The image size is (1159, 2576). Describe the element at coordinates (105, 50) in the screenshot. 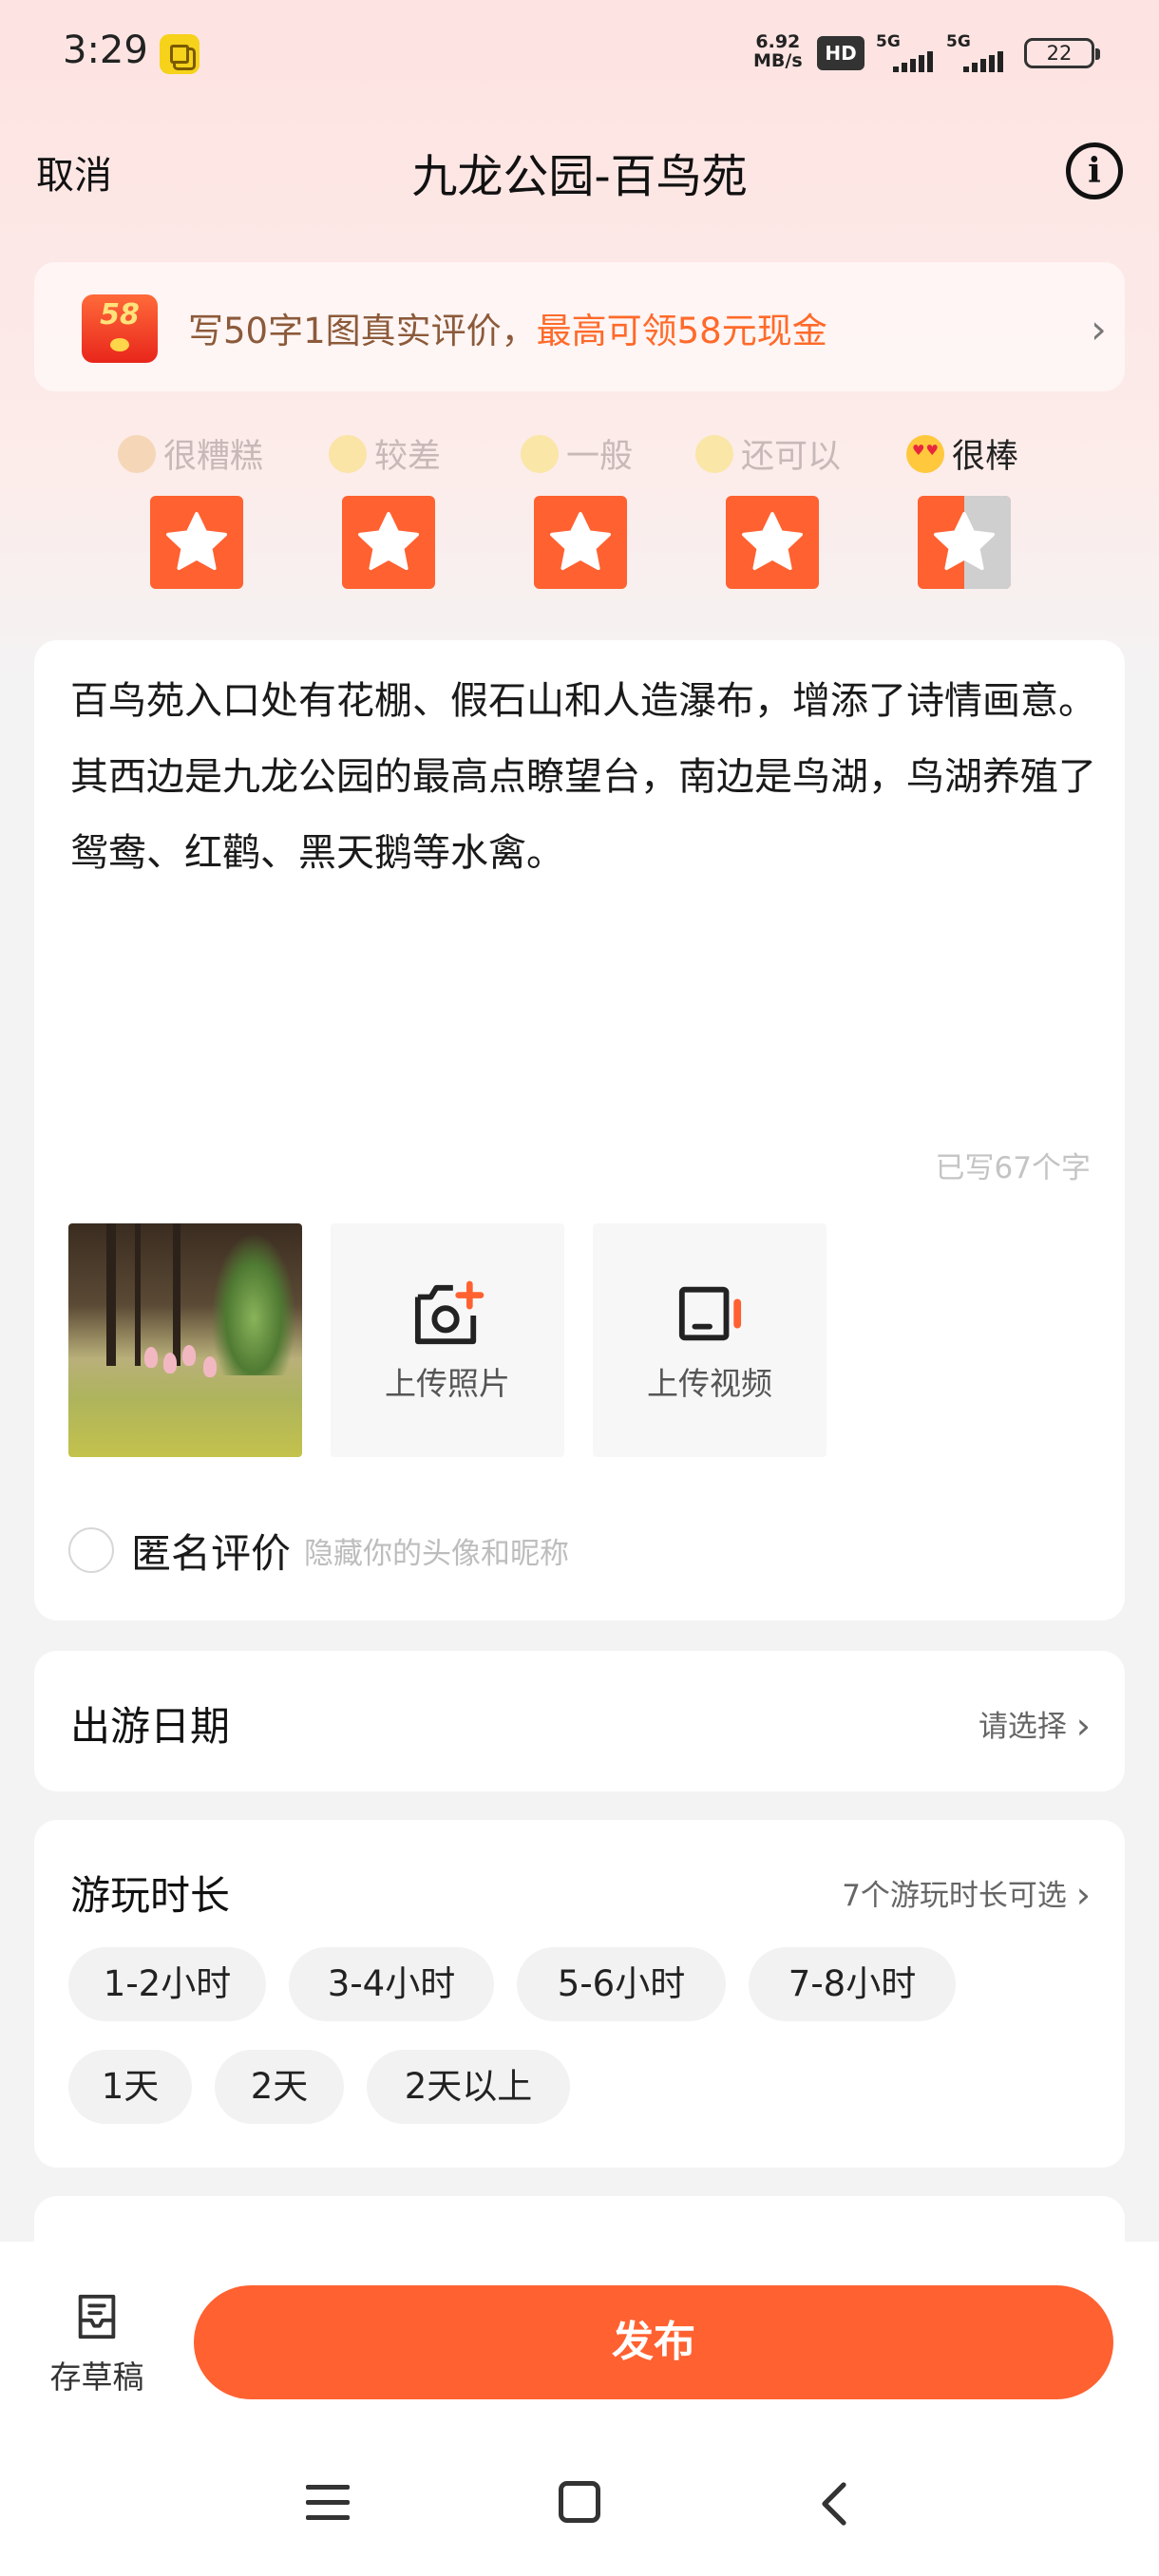

I see `status-time: 3:29` at that location.